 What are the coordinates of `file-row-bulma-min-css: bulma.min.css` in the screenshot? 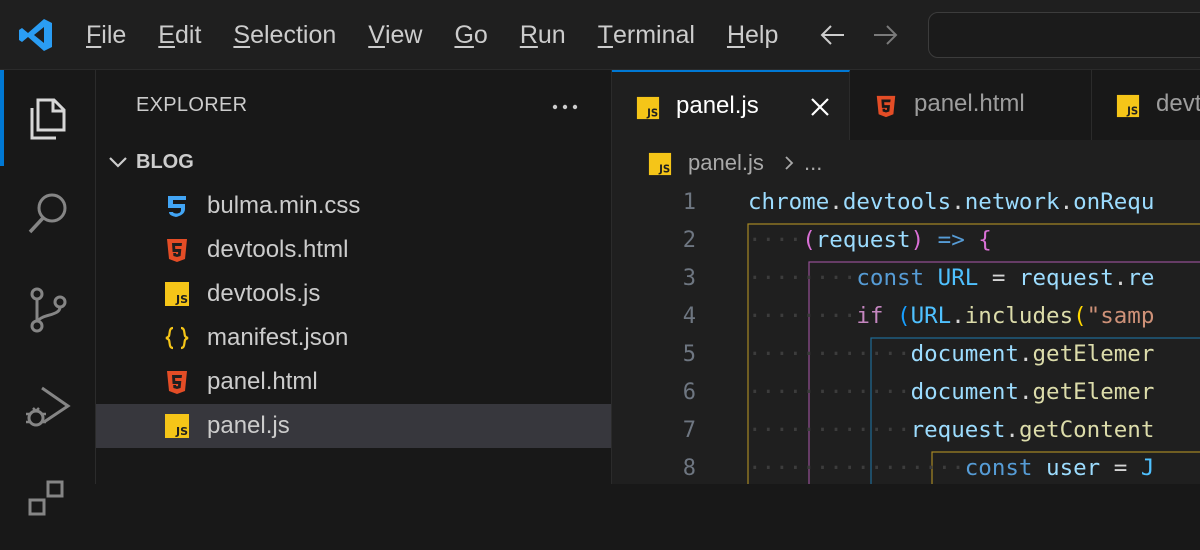 It's located at (353, 206).